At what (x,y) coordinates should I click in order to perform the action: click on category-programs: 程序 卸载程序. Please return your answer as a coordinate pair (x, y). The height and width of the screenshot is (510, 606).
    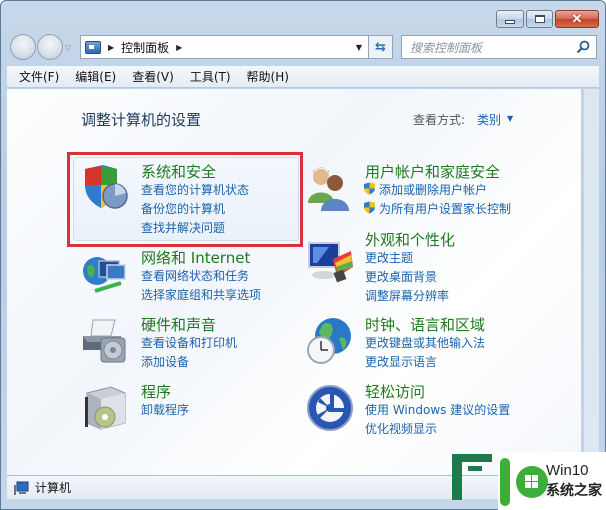
    Looking at the image, I should click on (191, 406).